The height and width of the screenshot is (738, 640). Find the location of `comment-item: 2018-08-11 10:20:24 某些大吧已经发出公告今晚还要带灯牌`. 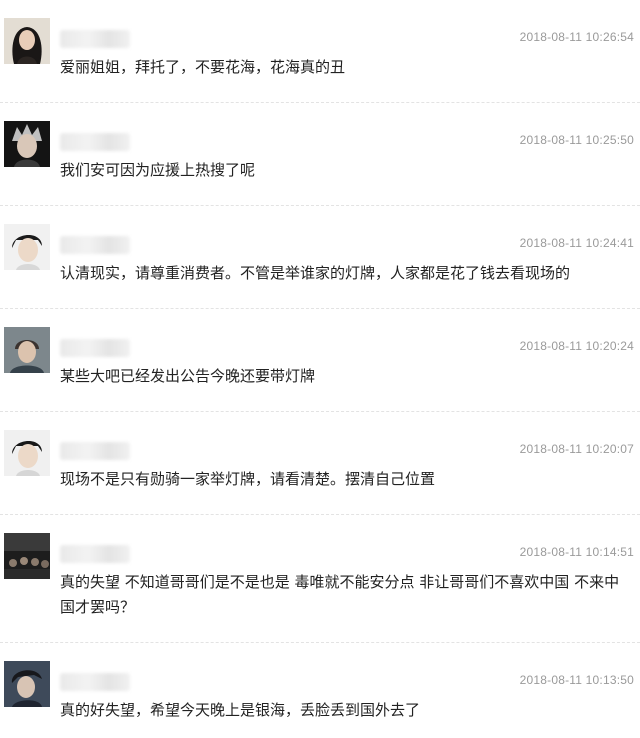

comment-item: 2018-08-11 10:20:24 某些大吧已经发出公告今晚还要带灯牌 is located at coordinates (320, 360).